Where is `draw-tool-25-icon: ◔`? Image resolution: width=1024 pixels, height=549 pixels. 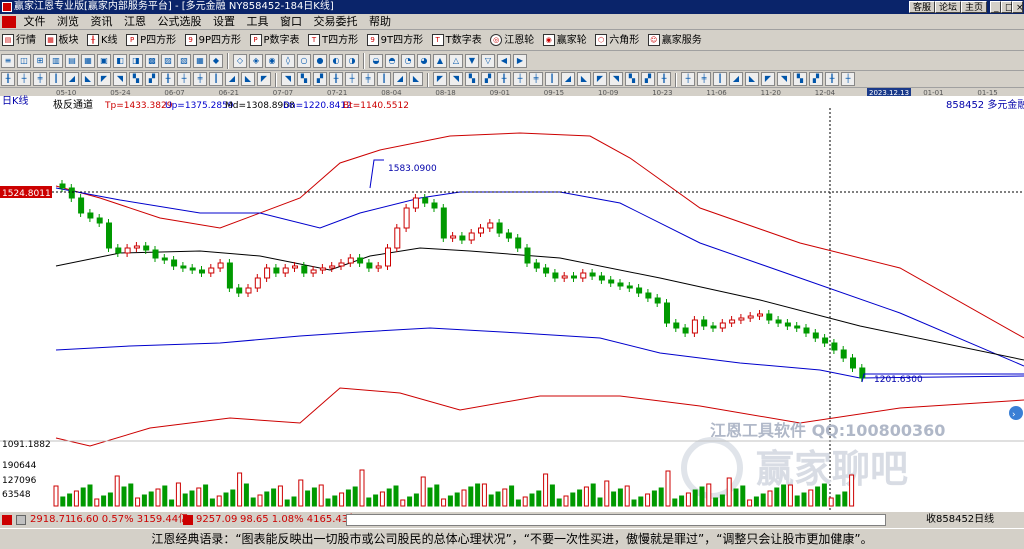
draw-tool-25-icon: ◔ is located at coordinates (408, 61).